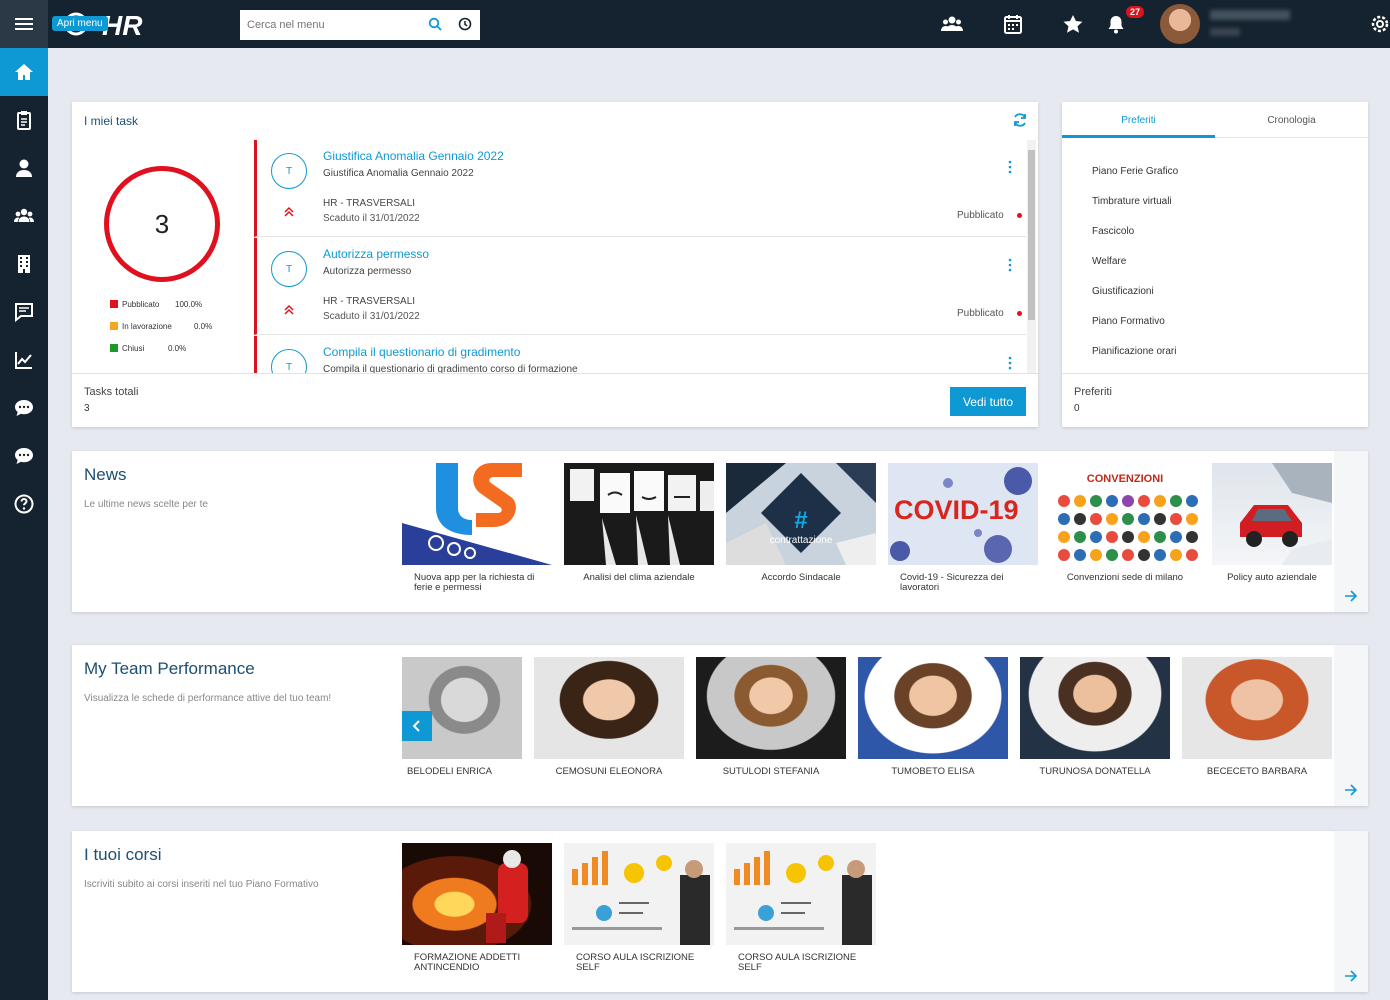 Image resolution: width=1390 pixels, height=1000 pixels. What do you see at coordinates (695, 24) in the screenshot?
I see `top-bar: Apri menu HR 27` at bounding box center [695, 24].